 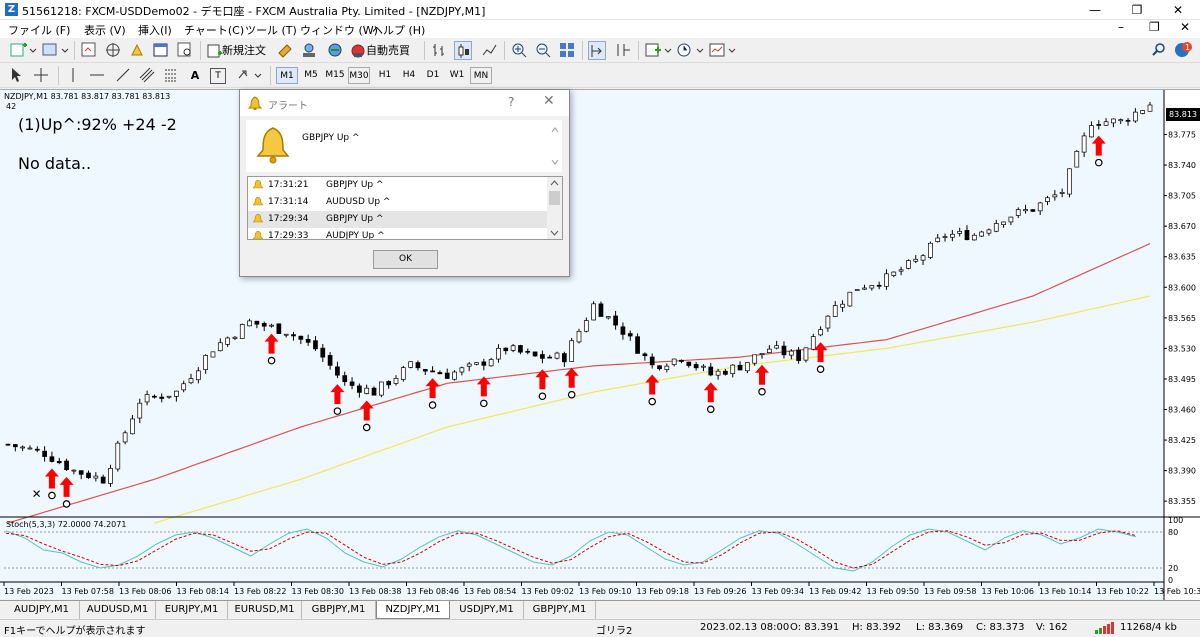 I want to click on help-button: ?, so click(x=511, y=102).